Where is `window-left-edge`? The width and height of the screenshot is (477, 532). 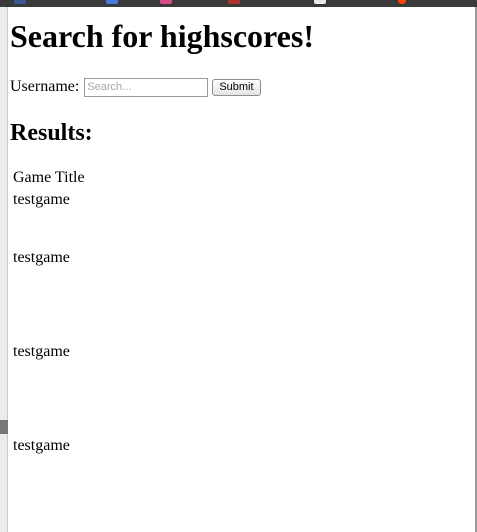
window-left-edge is located at coordinates (4, 269).